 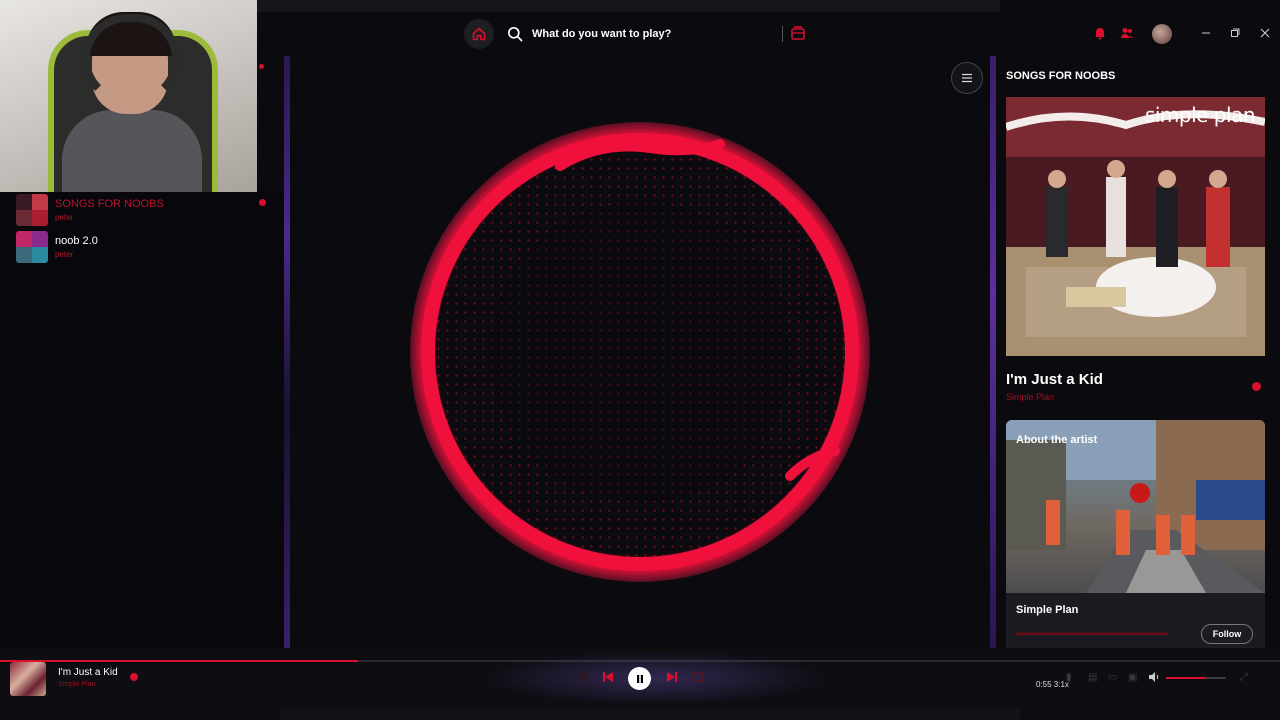 I want to click on playback-time: 0:55 3:1x, so click(x=1052, y=684).